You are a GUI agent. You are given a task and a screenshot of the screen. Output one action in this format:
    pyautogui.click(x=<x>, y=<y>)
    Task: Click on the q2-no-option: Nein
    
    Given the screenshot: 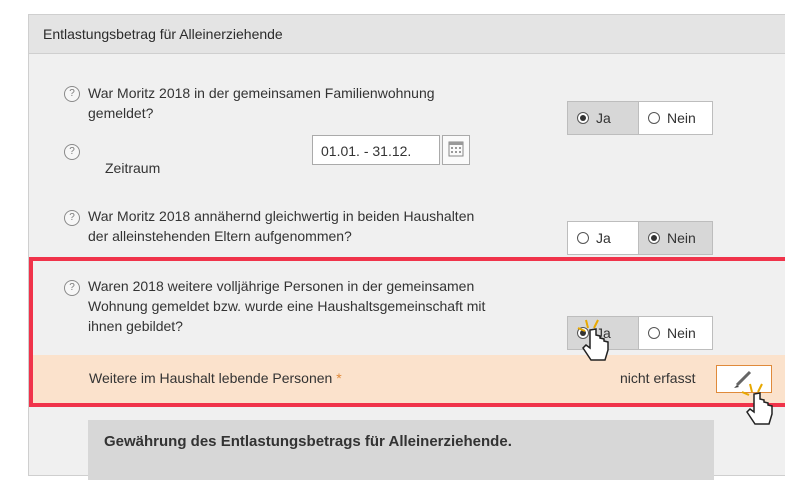 What is the action you would take?
    pyautogui.click(x=675, y=238)
    